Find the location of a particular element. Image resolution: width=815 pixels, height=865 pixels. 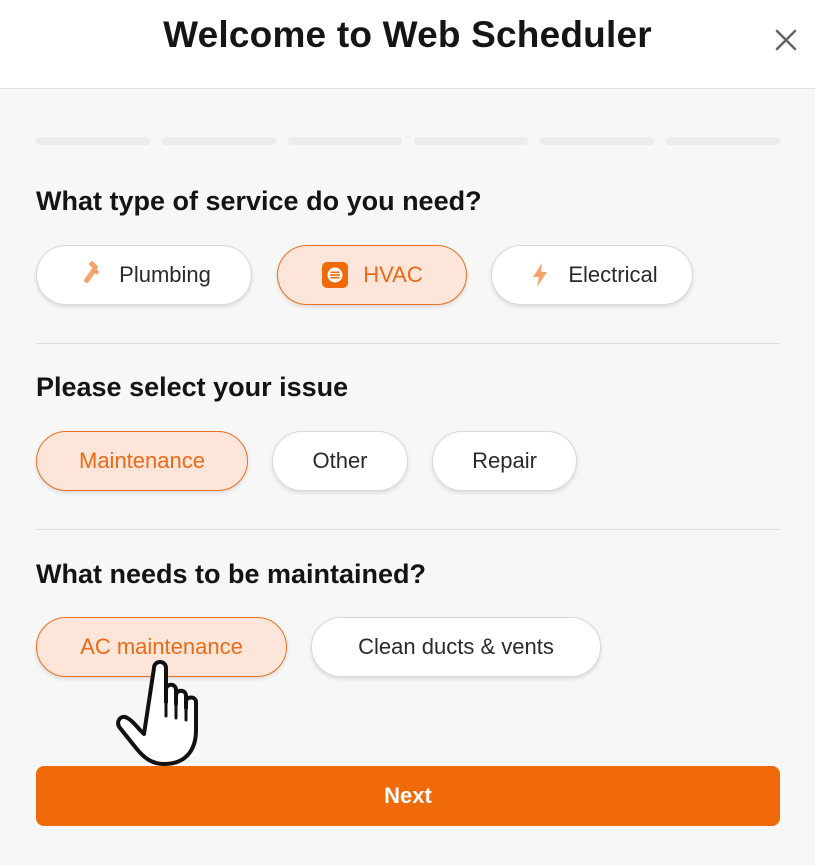

option-ac-maintenance: AC maintenance is located at coordinates (161, 647).